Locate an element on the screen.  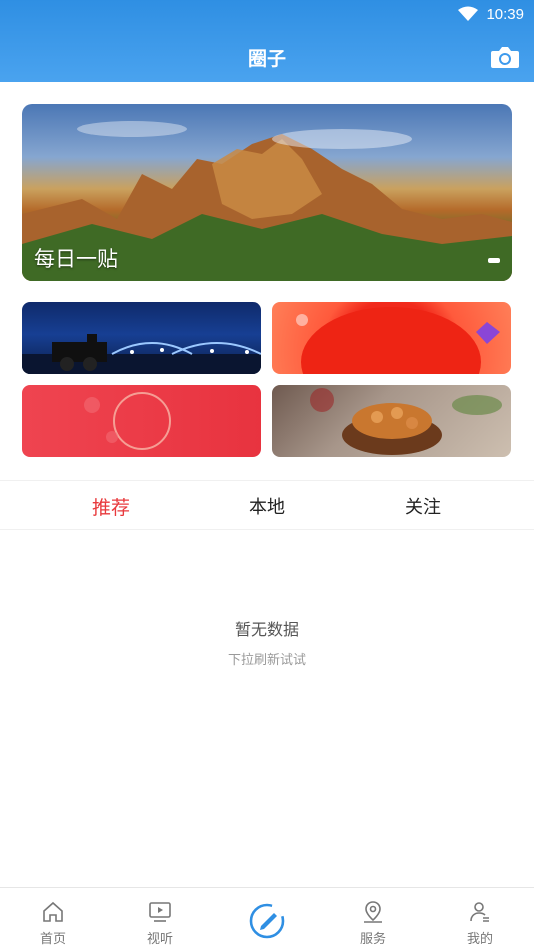
page-title: 圈子 is located at coordinates (266, 59).